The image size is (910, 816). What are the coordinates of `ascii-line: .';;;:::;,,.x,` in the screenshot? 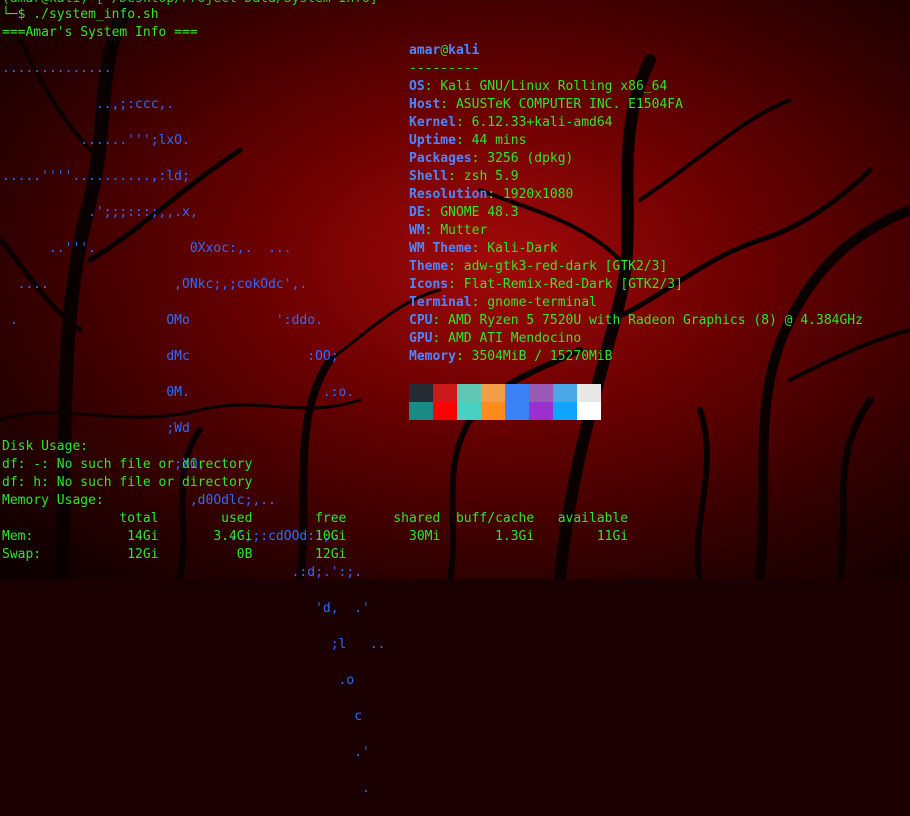 It's located at (100, 212).